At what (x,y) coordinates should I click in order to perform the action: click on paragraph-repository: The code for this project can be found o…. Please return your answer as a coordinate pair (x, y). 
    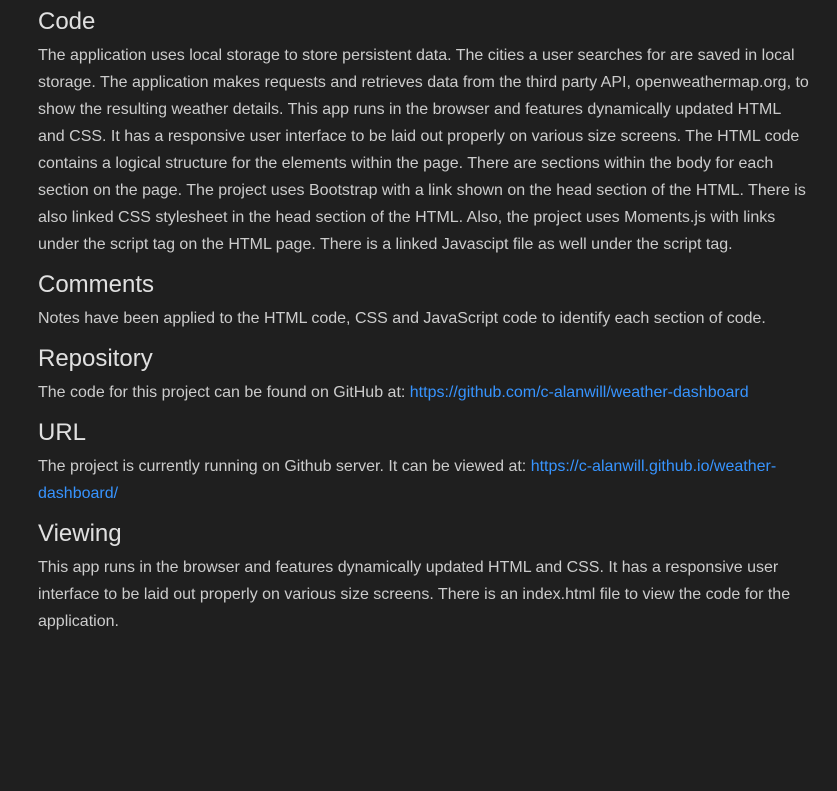
    Looking at the image, I should click on (423, 392).